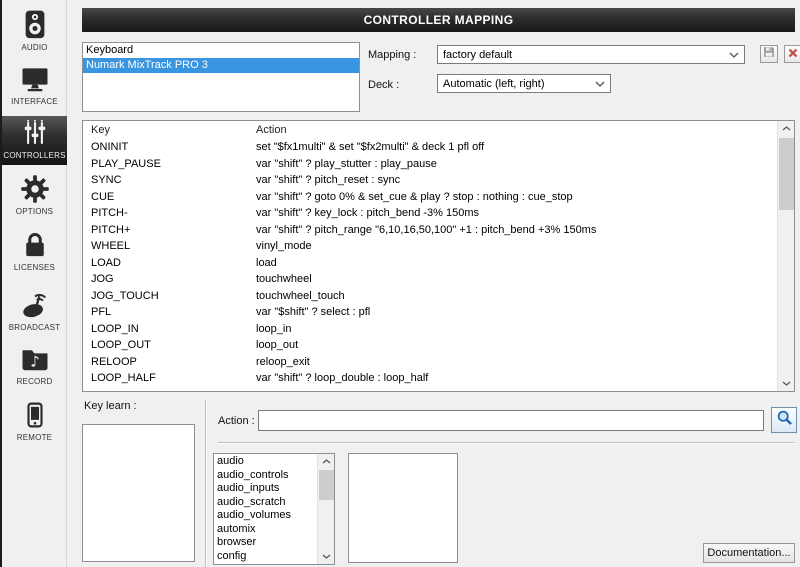 The height and width of the screenshot is (567, 800). What do you see at coordinates (34, 47) in the screenshot?
I see `sidebar-item-label: AUDIO` at bounding box center [34, 47].